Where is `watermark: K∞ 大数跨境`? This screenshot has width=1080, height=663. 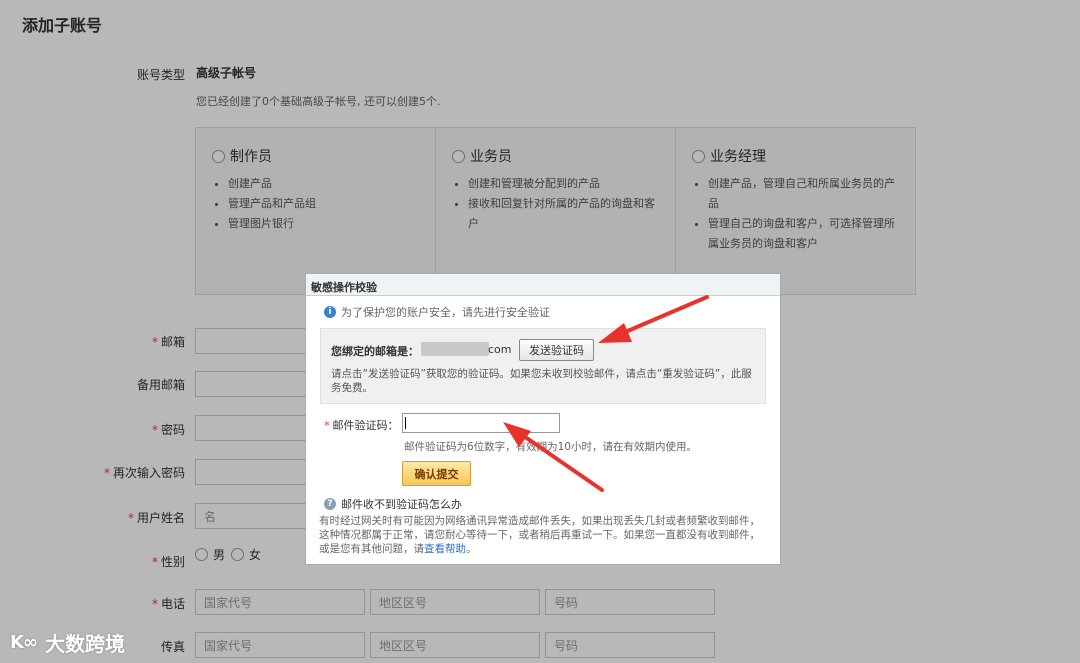
watermark: K∞ 大数跨境 is located at coordinates (67, 642).